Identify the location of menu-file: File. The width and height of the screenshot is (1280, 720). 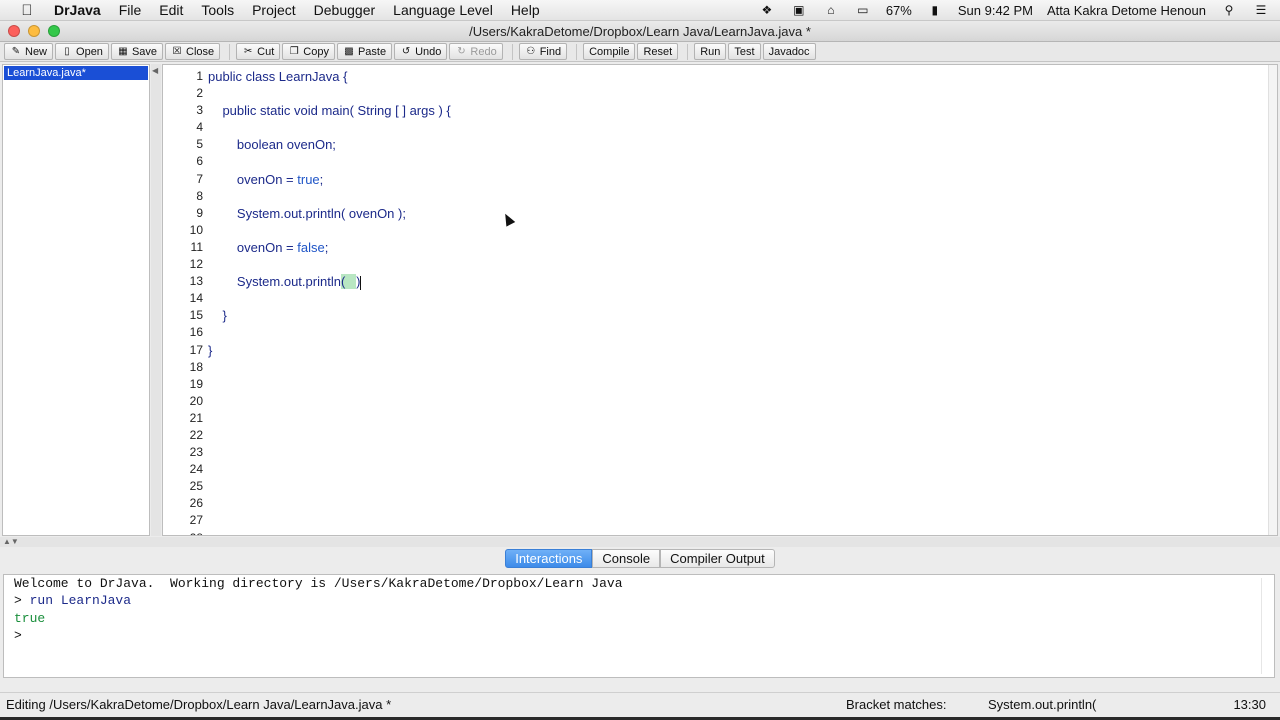
(130, 10).